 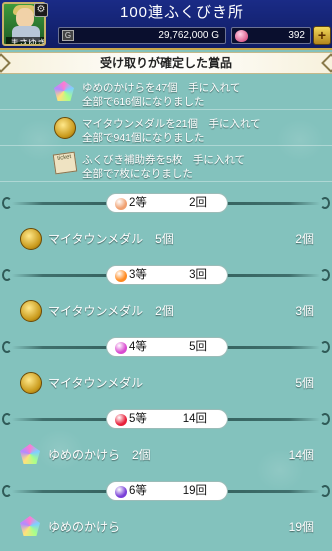 What do you see at coordinates (161, 88) in the screenshot?
I see `confirmed-item-line1: ゆめのかけらを47個 手に入れて` at bounding box center [161, 88].